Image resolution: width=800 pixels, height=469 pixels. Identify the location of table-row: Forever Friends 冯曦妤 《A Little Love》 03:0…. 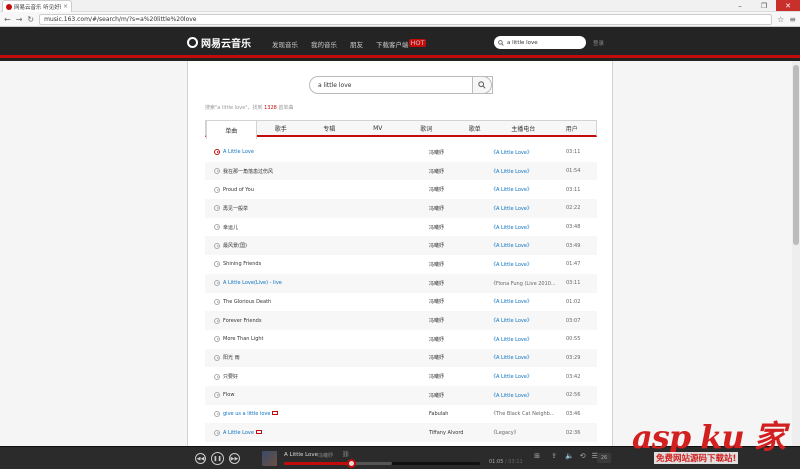
(401, 320).